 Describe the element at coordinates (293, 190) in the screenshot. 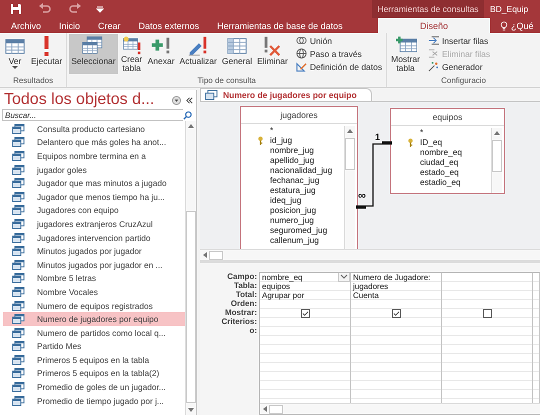

I see `field-name: estatura_jug` at that location.